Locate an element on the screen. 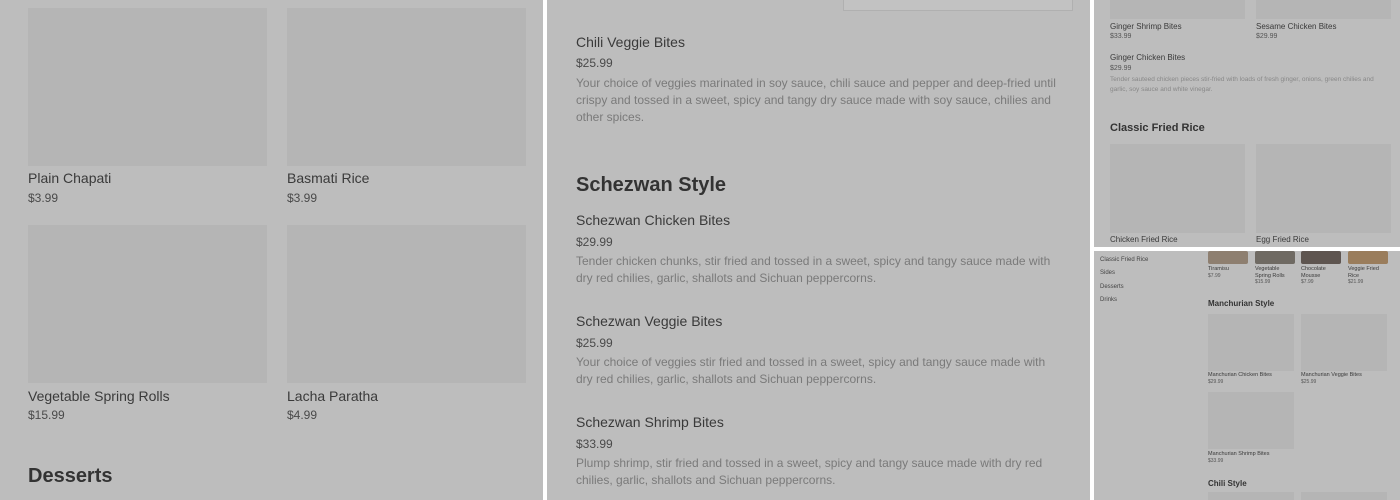 This screenshot has height=500, width=1400. section-heading: Desserts is located at coordinates (70, 476).